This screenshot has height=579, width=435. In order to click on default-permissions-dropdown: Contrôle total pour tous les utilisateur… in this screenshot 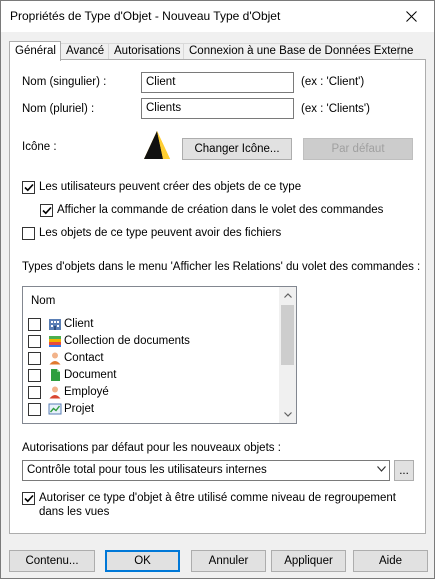, I will do `click(206, 470)`.